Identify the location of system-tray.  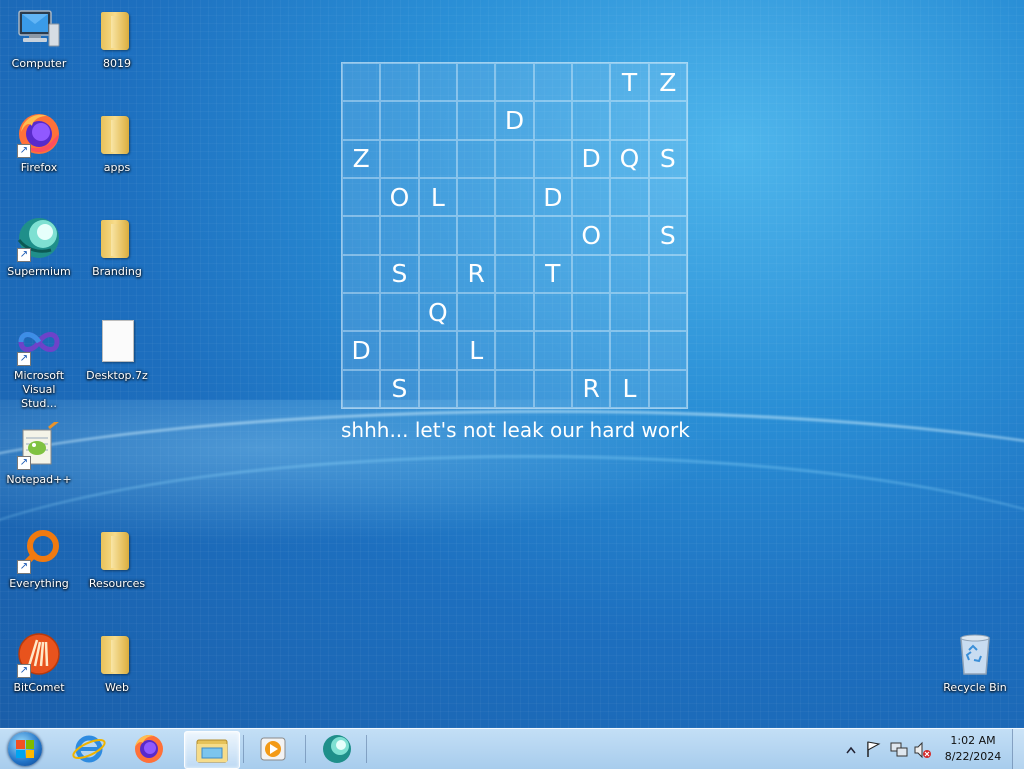
(888, 749).